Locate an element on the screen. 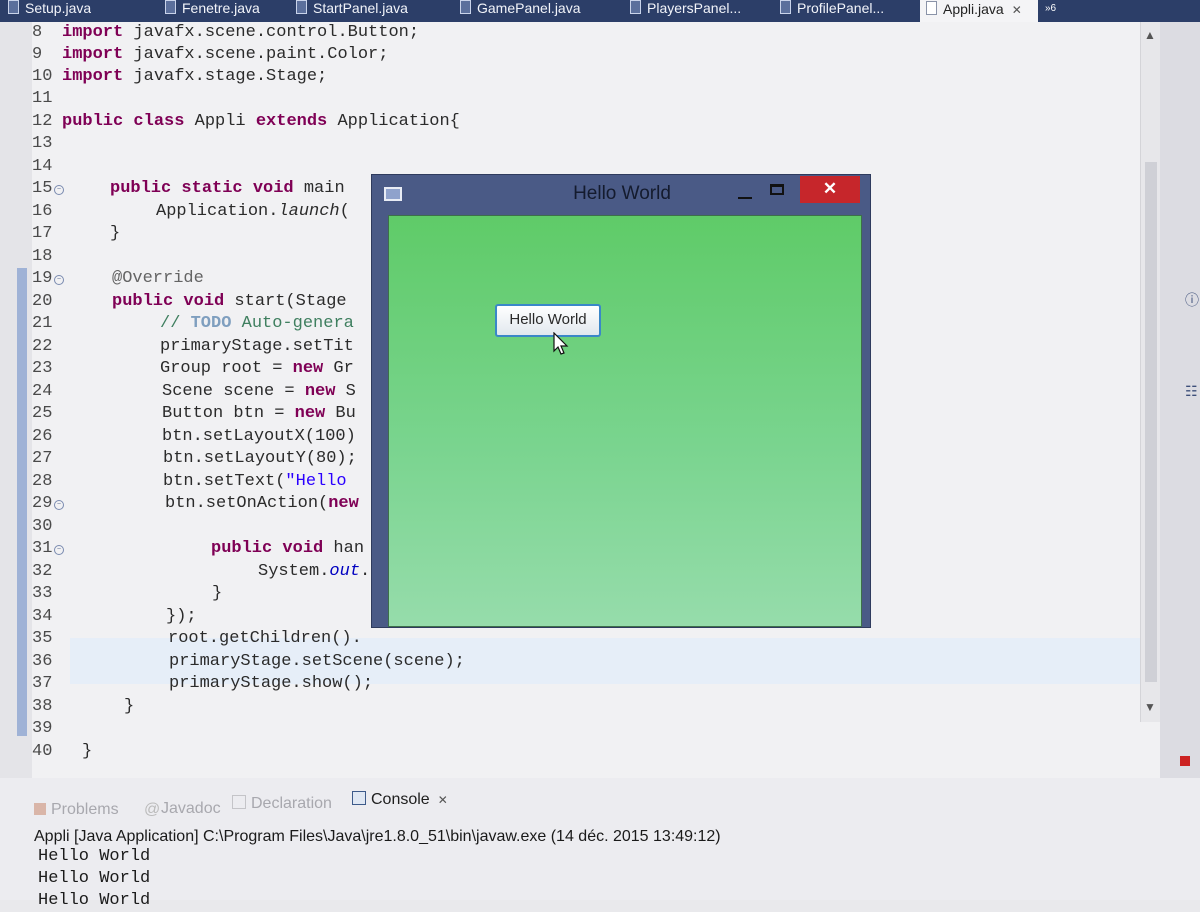 The height and width of the screenshot is (912, 1200). code-line: @Override is located at coordinates (158, 278).